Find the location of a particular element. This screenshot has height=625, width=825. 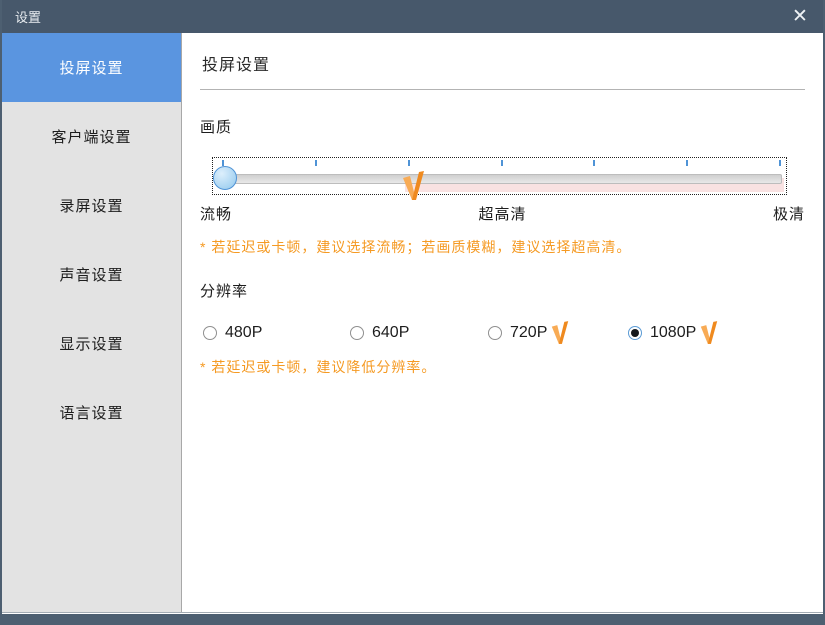

window-title: 设置 is located at coordinates (28, 17).